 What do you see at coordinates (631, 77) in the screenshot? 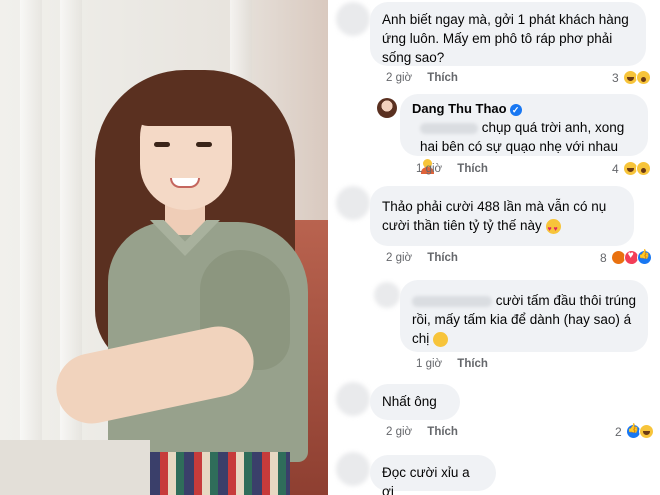
I see `reaction-summary: 3` at bounding box center [631, 77].